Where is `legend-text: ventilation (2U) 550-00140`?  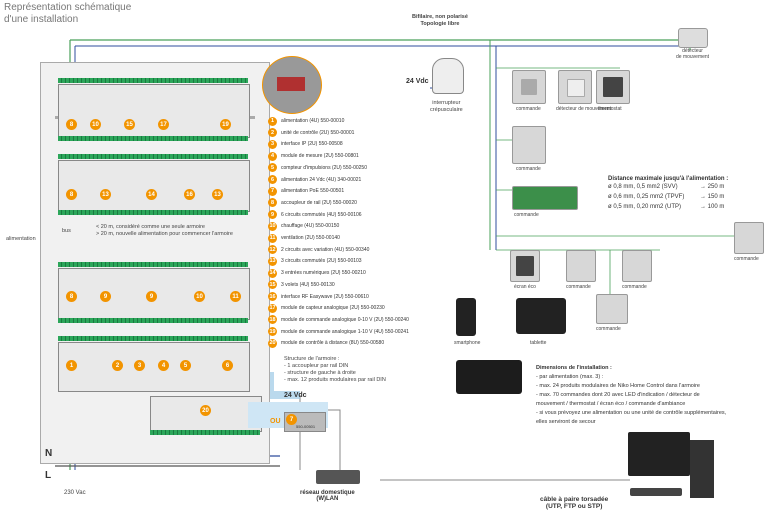
legend-text: ventilation (2U) 550-00140 is located at coordinates (310, 238).